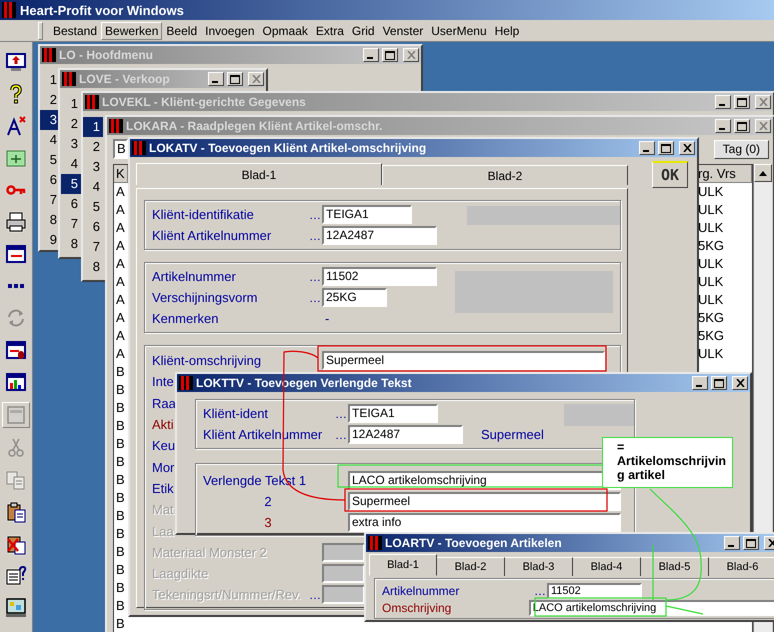  I want to click on tab: Blad-4, so click(607, 566).